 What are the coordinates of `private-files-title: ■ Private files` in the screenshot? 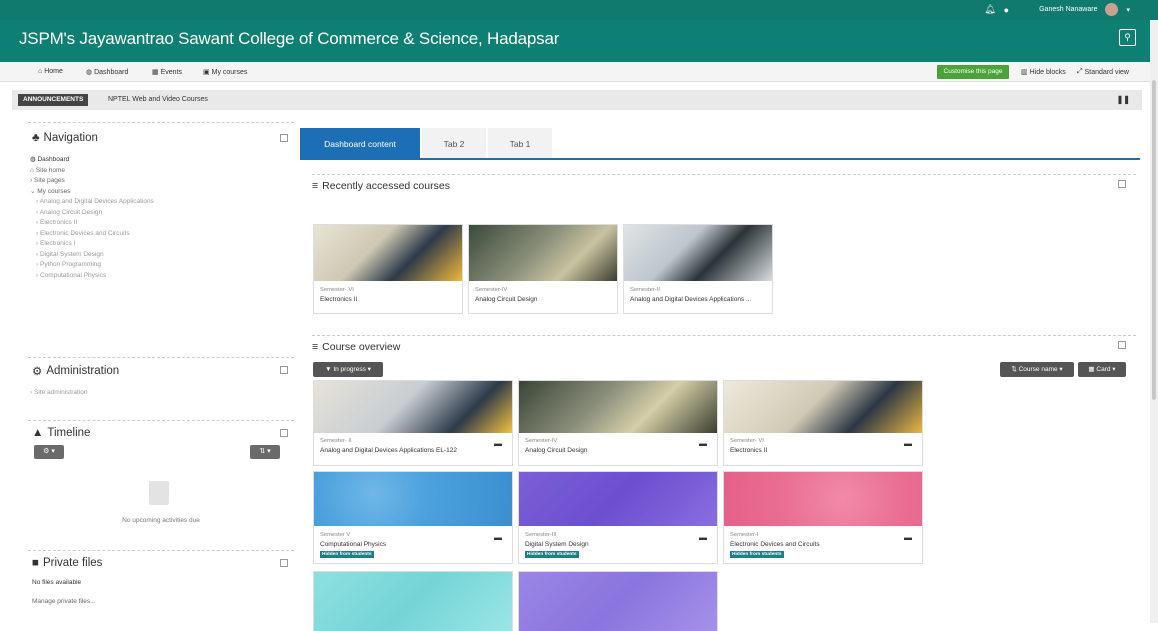 It's located at (67, 563).